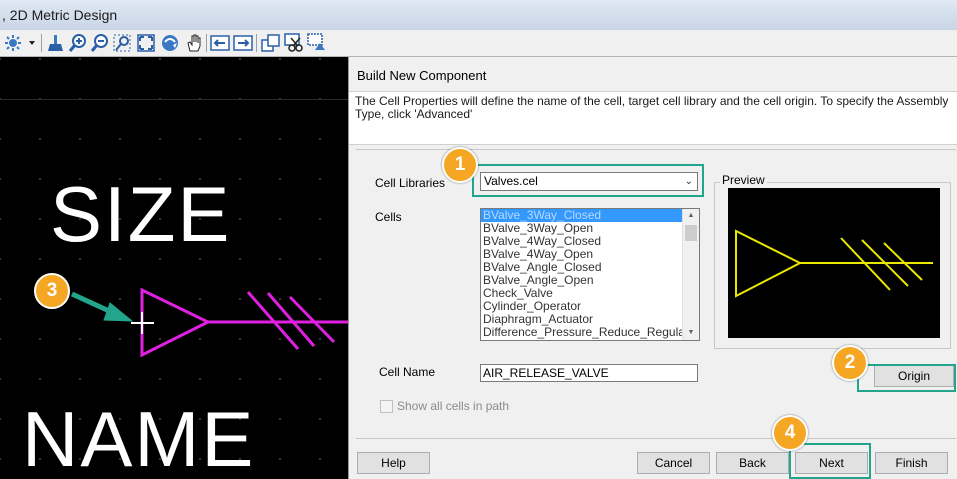 The width and height of the screenshot is (957, 479). What do you see at coordinates (589, 373) in the screenshot?
I see `cell-name-input: AIR_RELEASE_VALVE` at bounding box center [589, 373].